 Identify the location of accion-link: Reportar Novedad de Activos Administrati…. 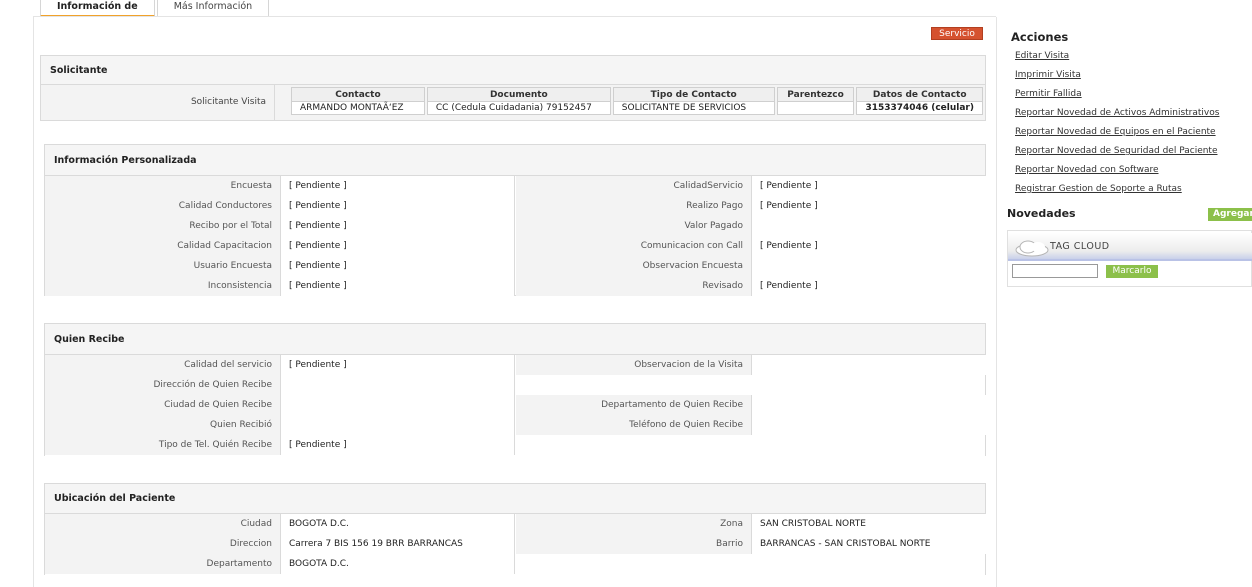
(1117, 113).